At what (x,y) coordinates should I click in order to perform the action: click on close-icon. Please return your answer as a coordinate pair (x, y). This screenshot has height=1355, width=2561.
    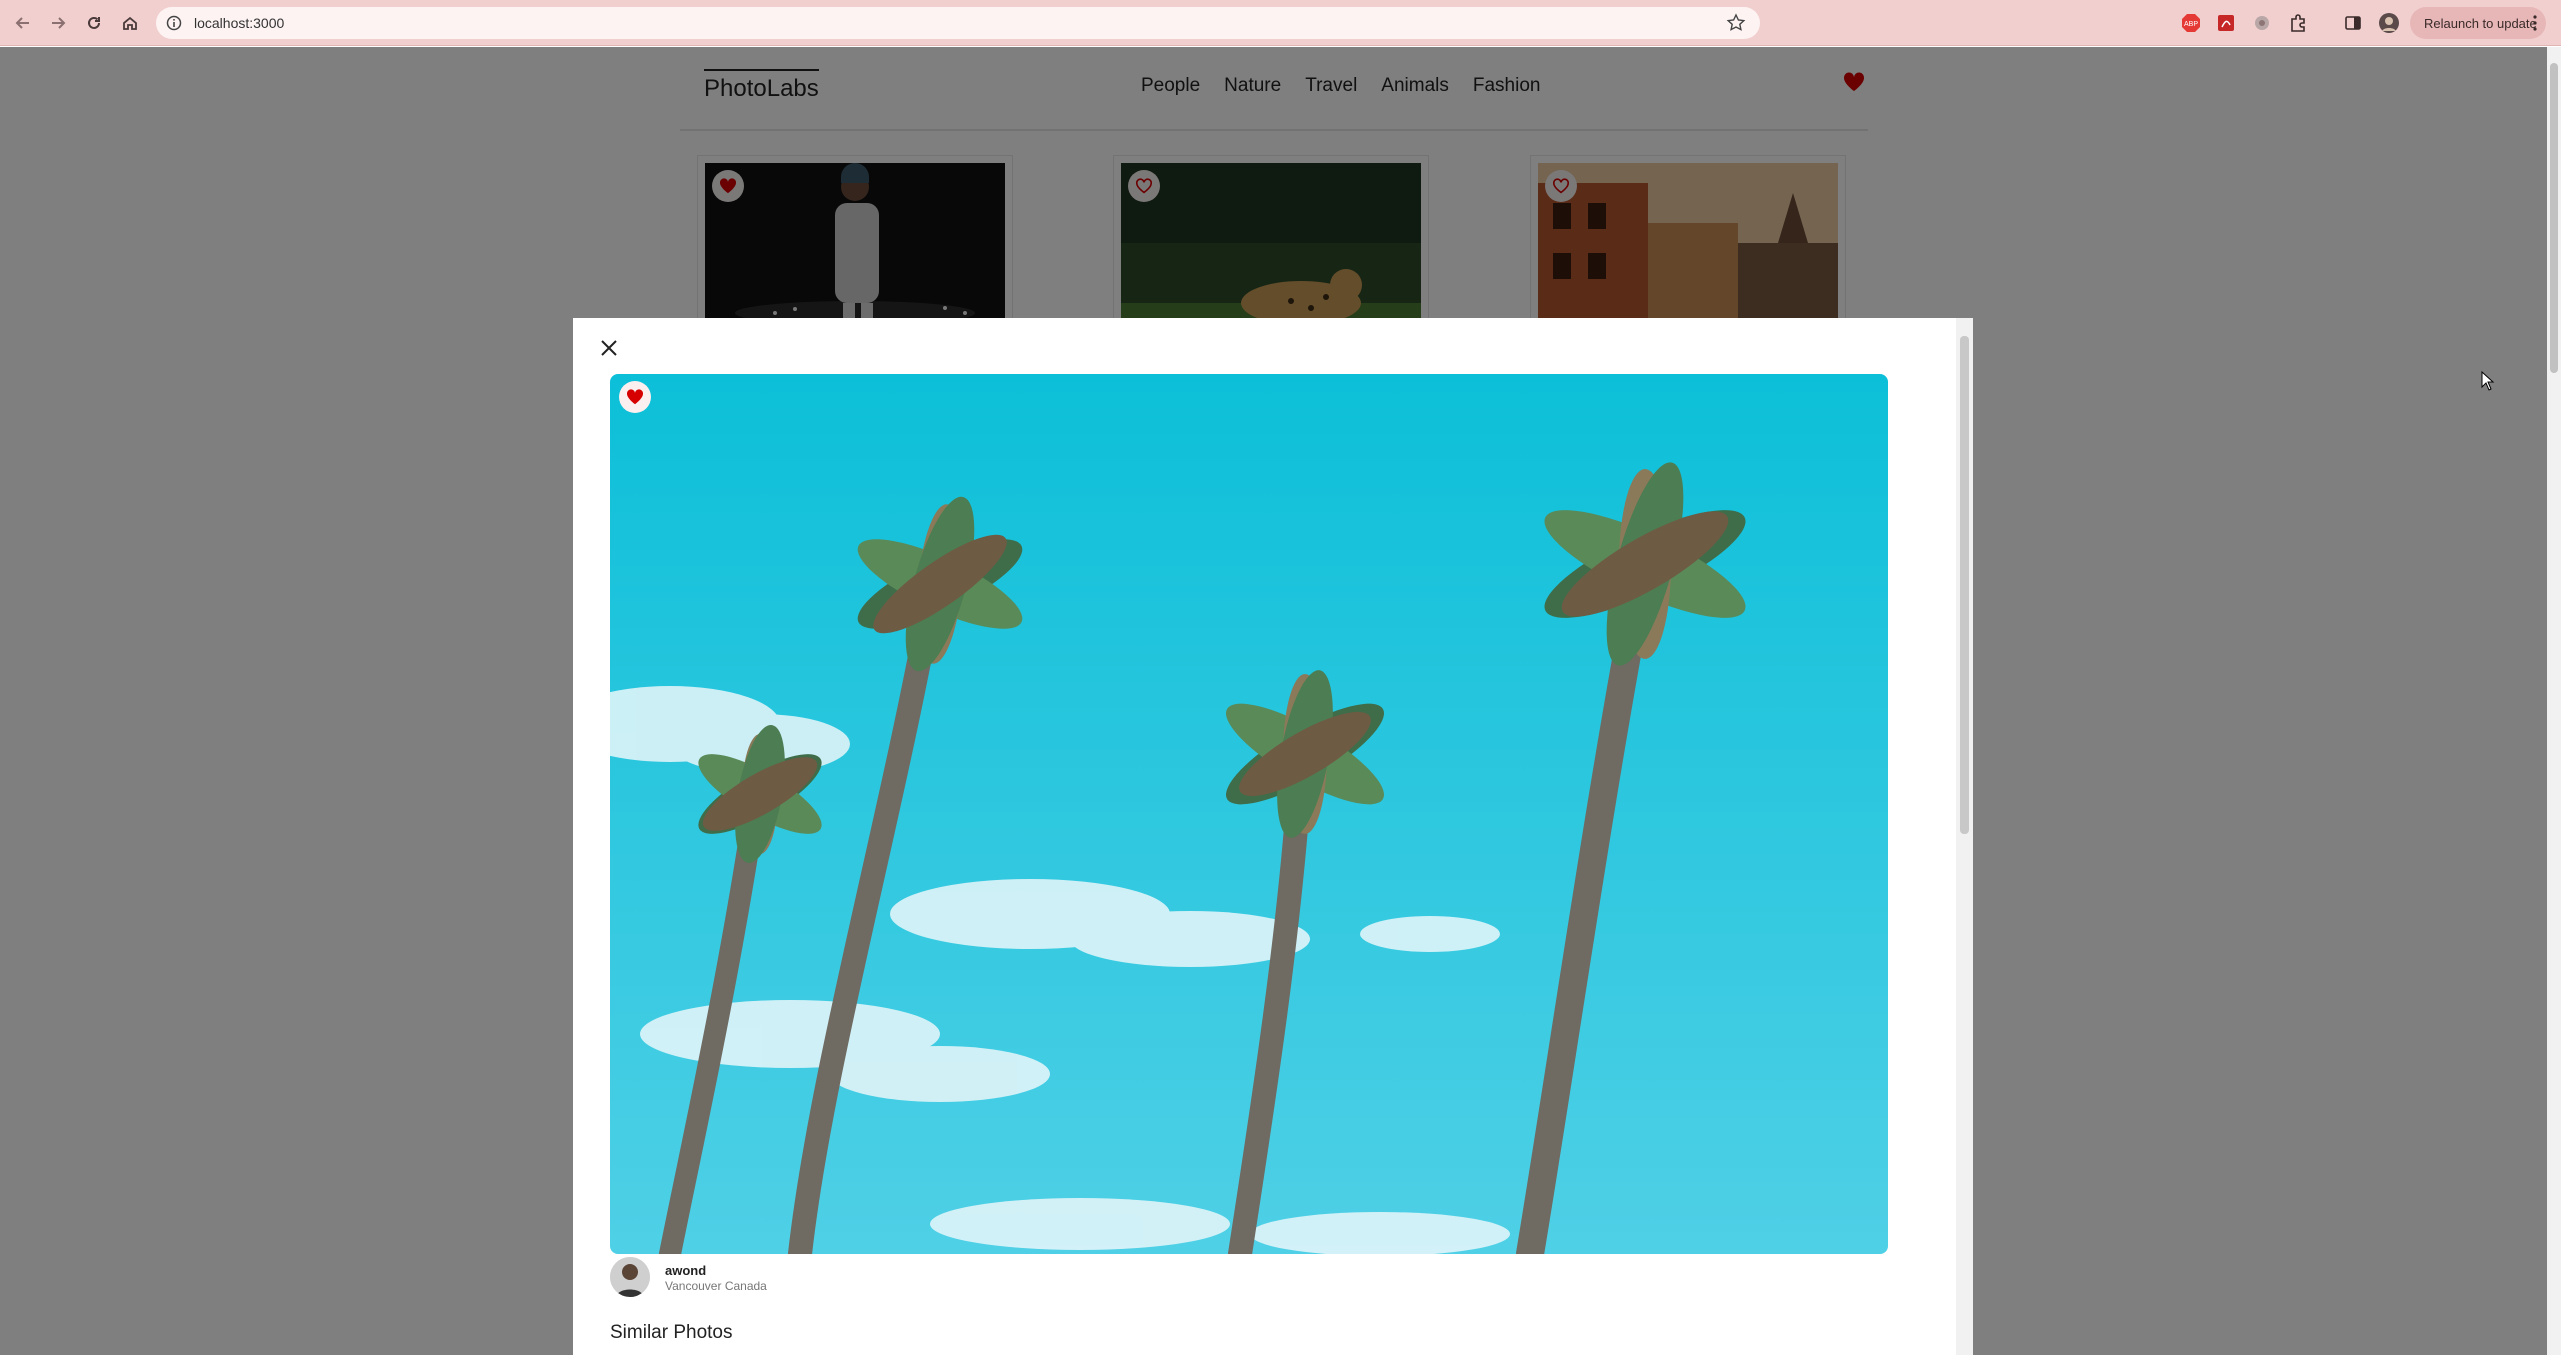
    Looking at the image, I should click on (609, 348).